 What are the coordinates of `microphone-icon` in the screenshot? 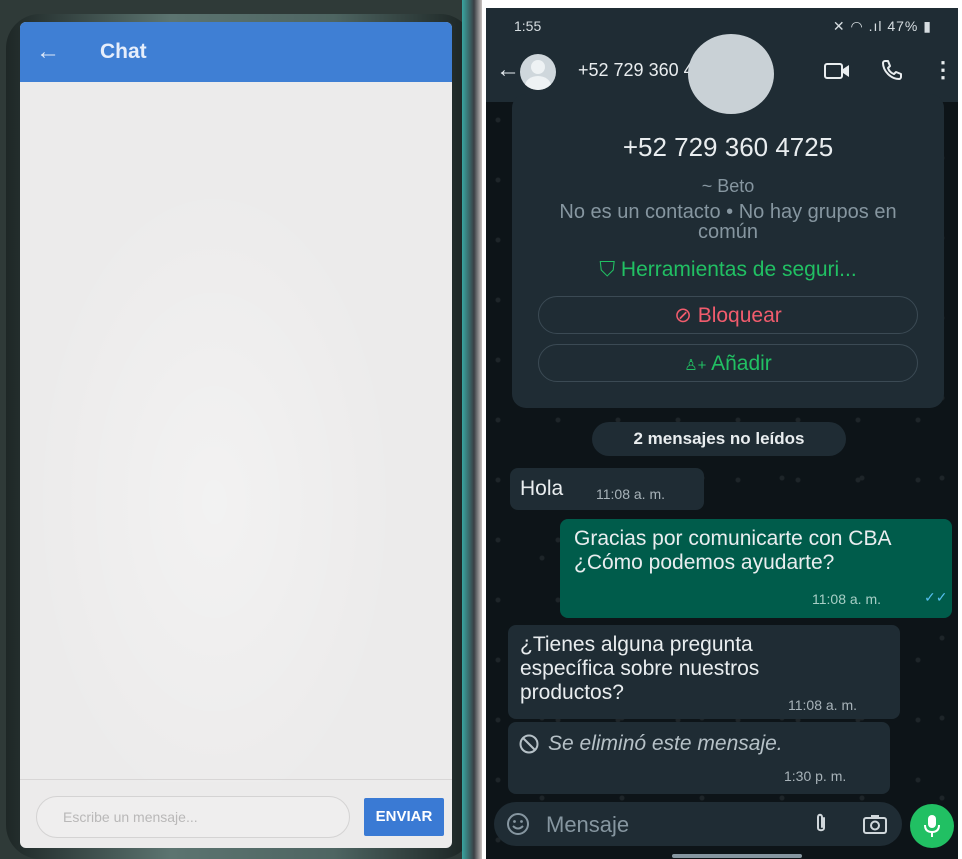 It's located at (932, 826).